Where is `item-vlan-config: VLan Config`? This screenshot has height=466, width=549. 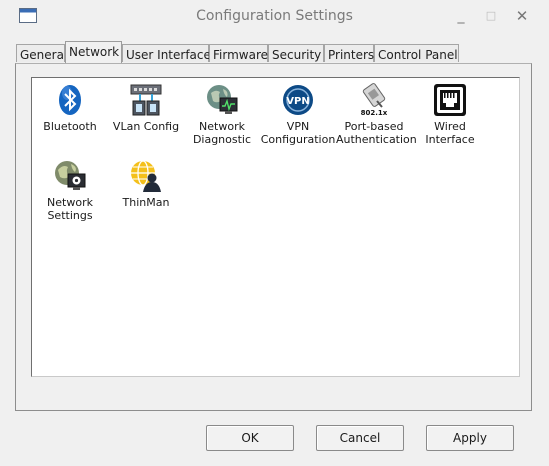 item-vlan-config: VLan Config is located at coordinates (146, 108).